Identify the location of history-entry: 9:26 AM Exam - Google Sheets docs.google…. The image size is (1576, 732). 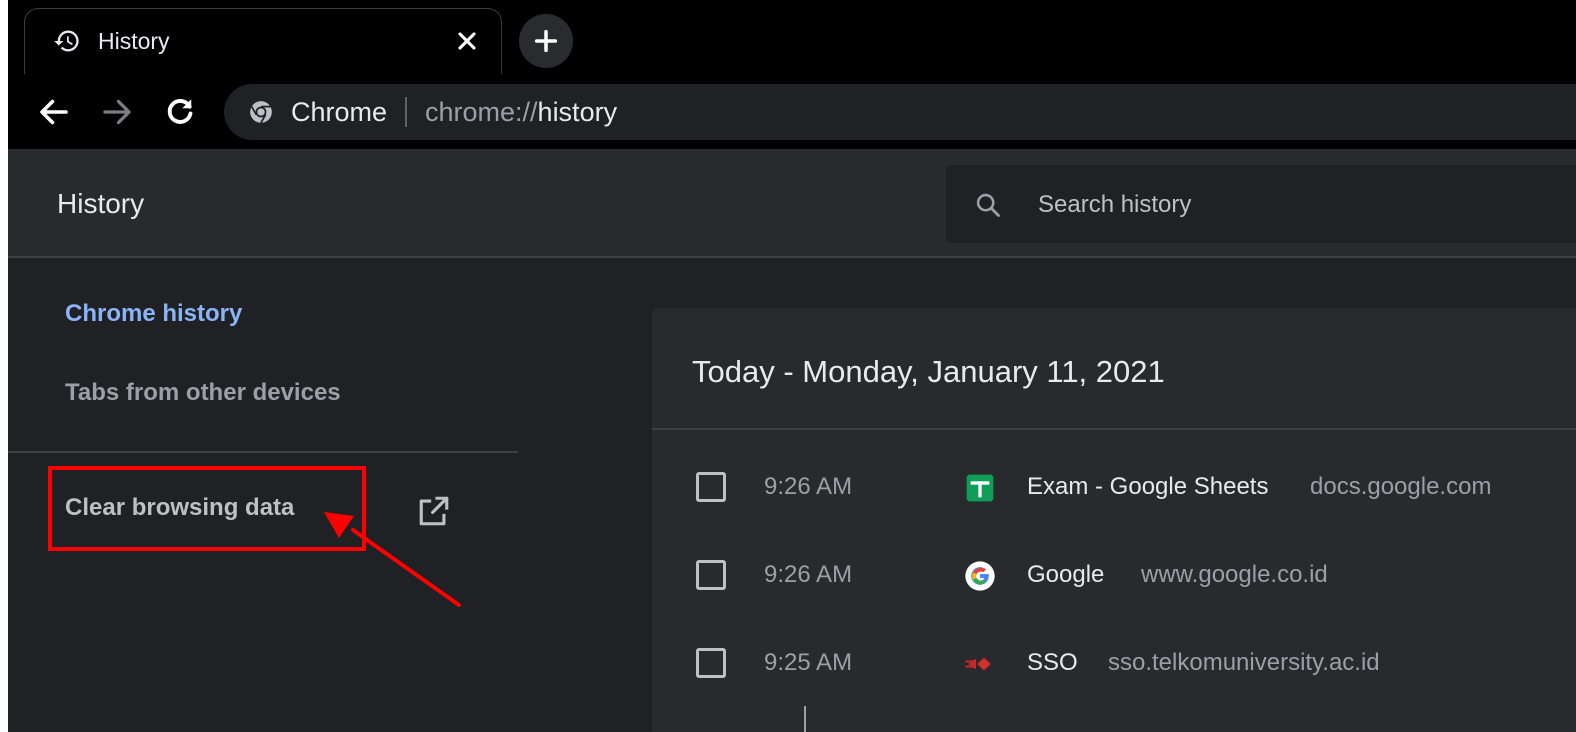
(1114, 488).